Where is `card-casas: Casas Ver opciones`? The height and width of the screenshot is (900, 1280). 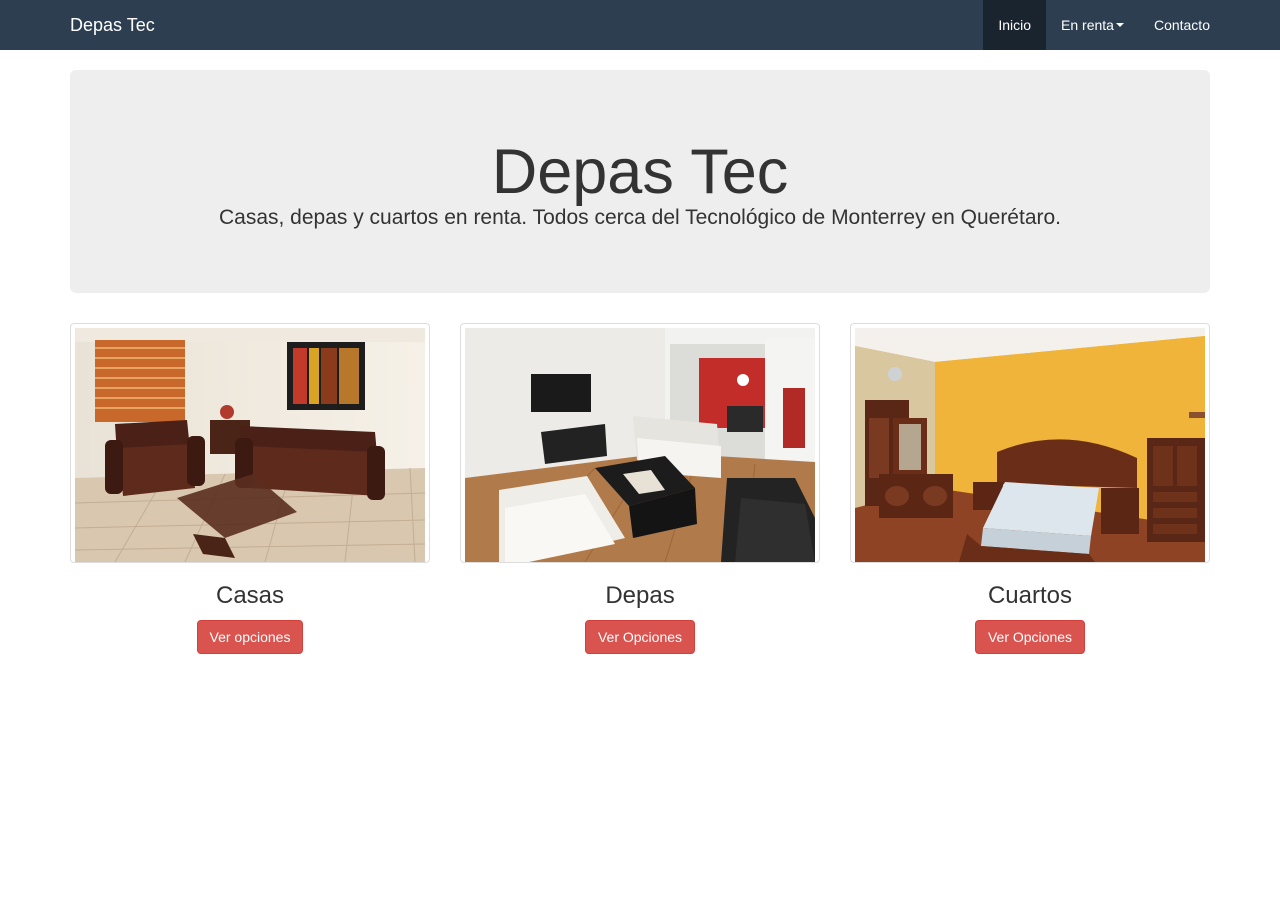 card-casas: Casas Ver opciones is located at coordinates (250, 488).